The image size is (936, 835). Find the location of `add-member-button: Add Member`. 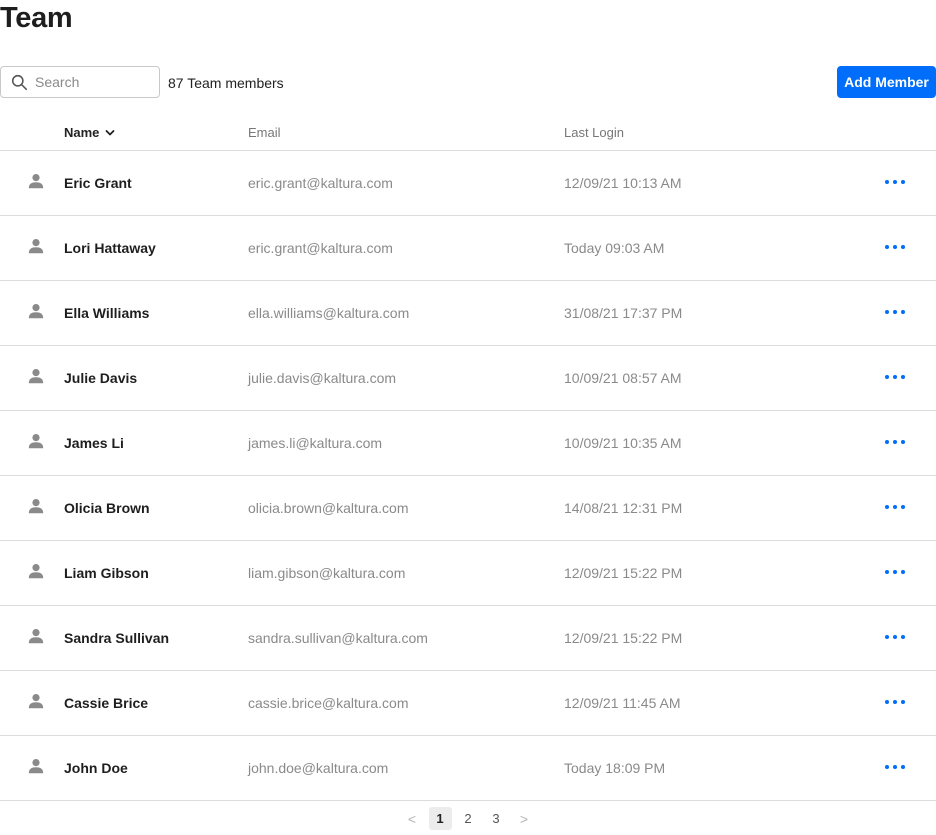

add-member-button: Add Member is located at coordinates (886, 82).